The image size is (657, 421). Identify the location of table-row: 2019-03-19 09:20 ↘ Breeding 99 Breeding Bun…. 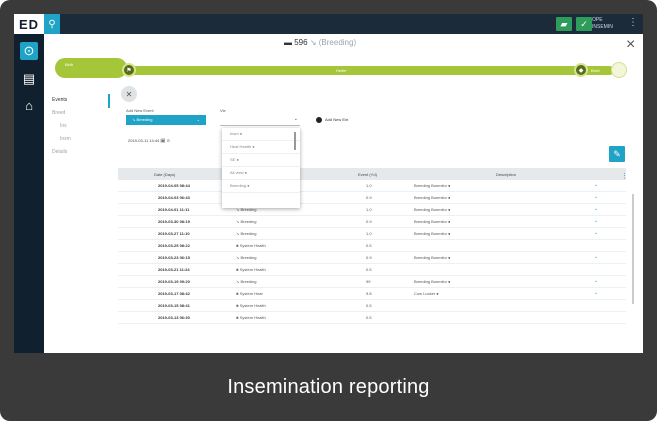
(372, 282).